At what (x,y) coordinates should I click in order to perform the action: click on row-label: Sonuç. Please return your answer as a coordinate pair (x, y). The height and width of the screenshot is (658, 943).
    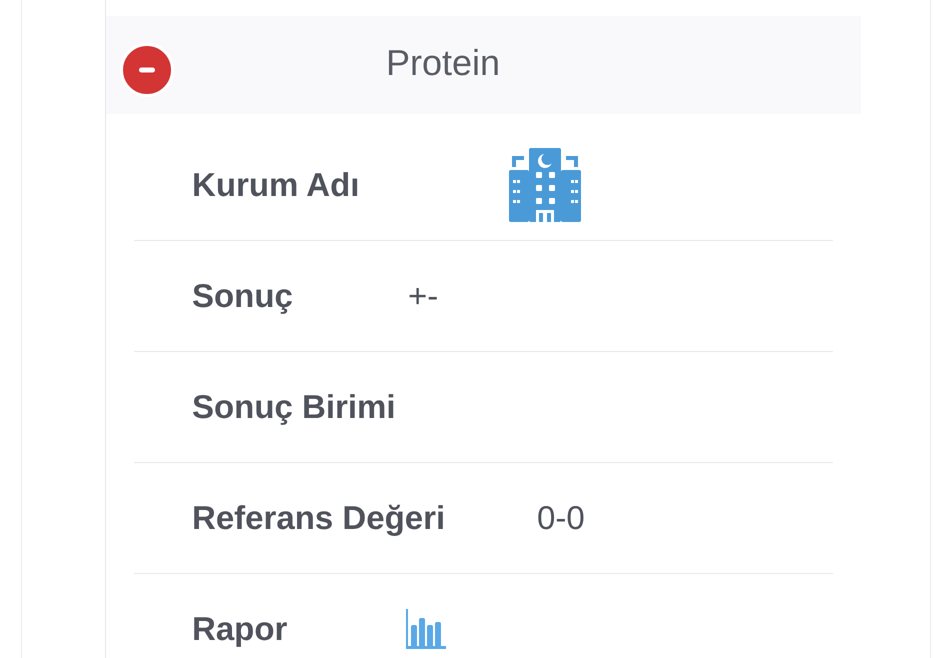
    Looking at the image, I should click on (242, 296).